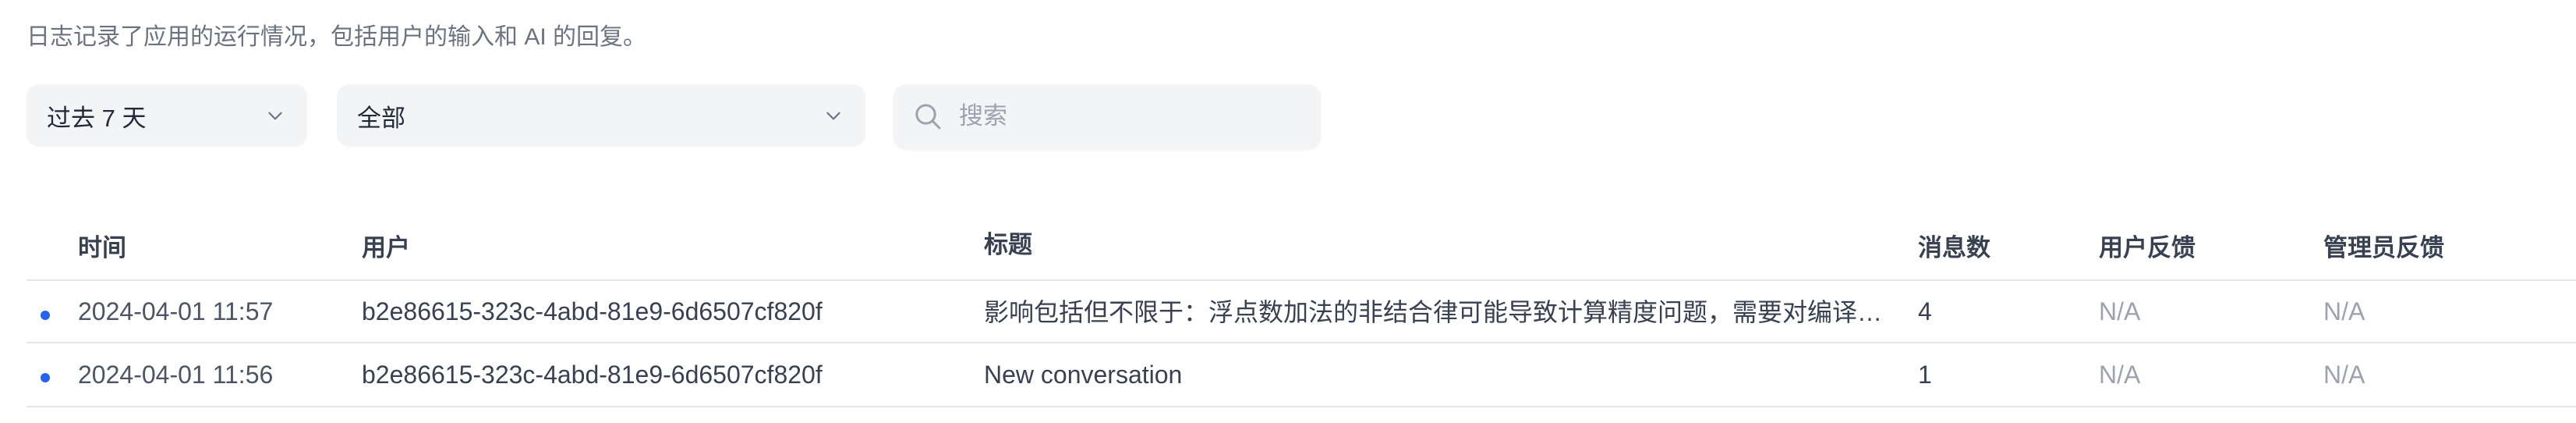 This screenshot has height=423, width=2576. Describe the element at coordinates (381, 118) in the screenshot. I see `annotation-select-value: 全部` at that location.